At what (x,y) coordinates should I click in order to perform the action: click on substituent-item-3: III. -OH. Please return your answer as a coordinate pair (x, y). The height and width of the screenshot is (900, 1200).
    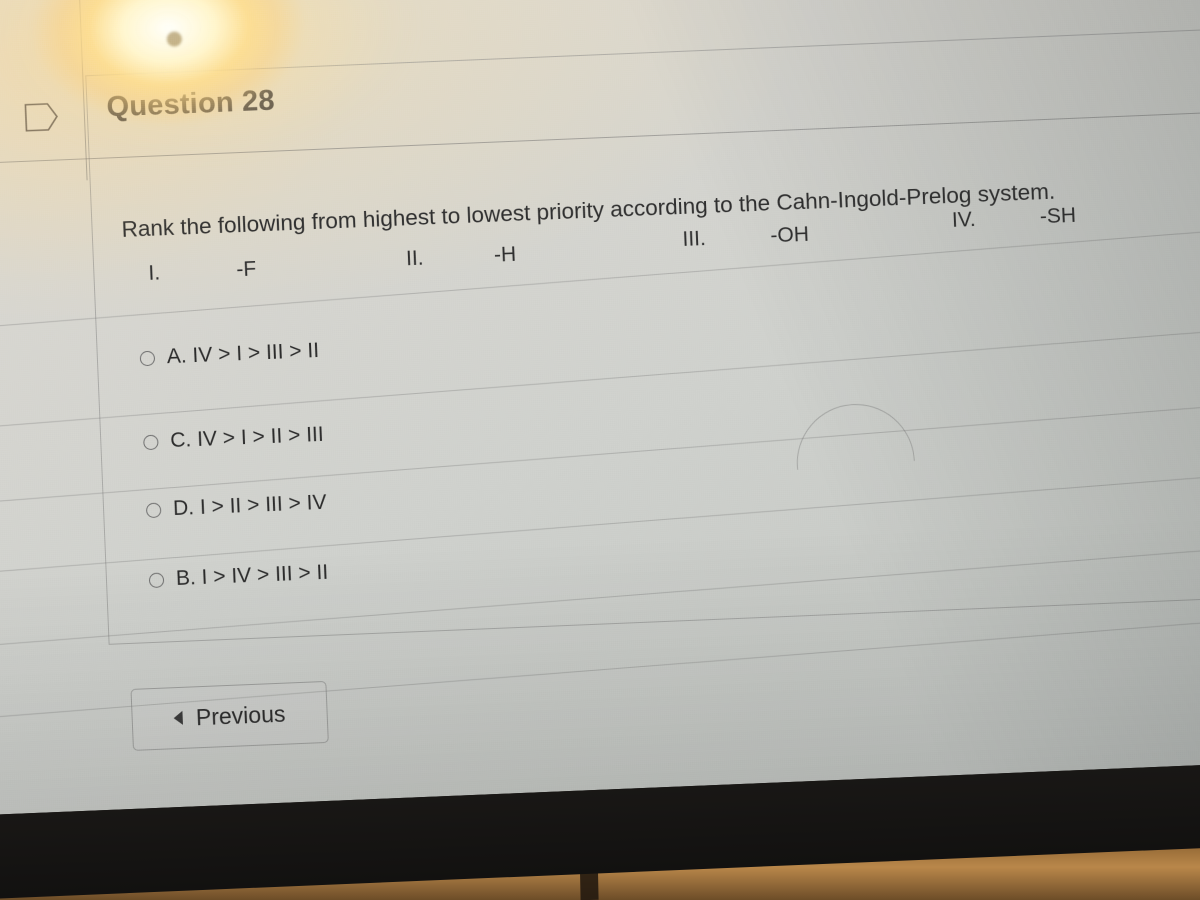
    Looking at the image, I should click on (745, 237).